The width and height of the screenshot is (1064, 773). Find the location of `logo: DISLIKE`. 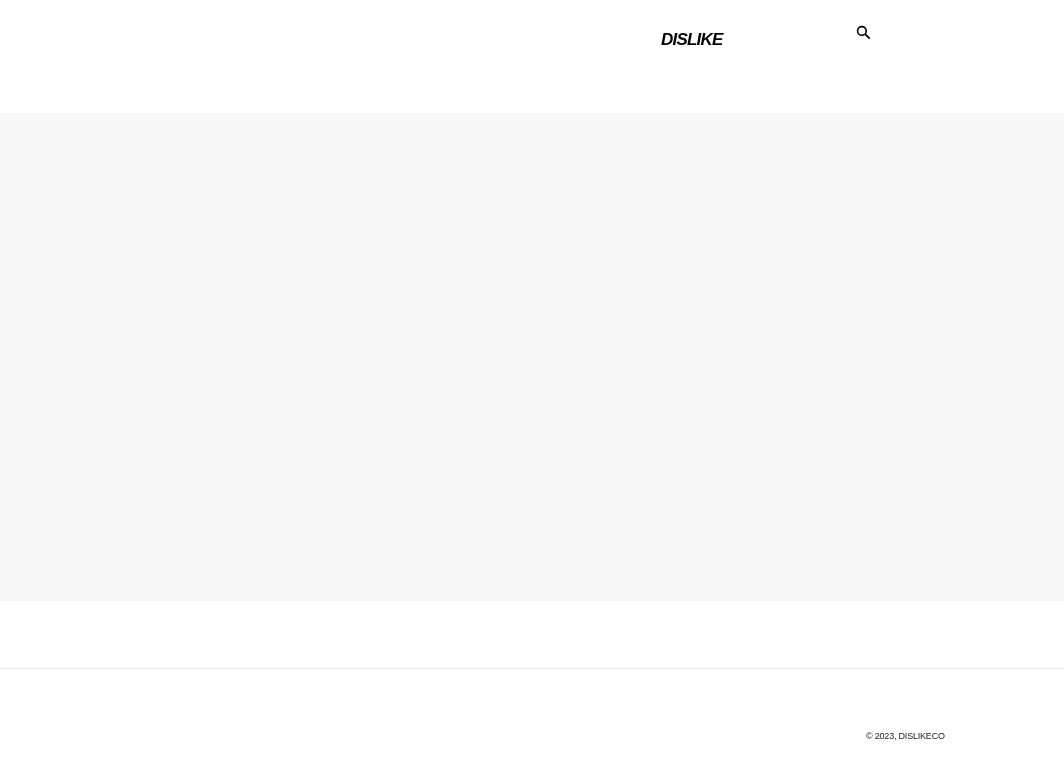

logo: DISLIKE is located at coordinates (692, 40).